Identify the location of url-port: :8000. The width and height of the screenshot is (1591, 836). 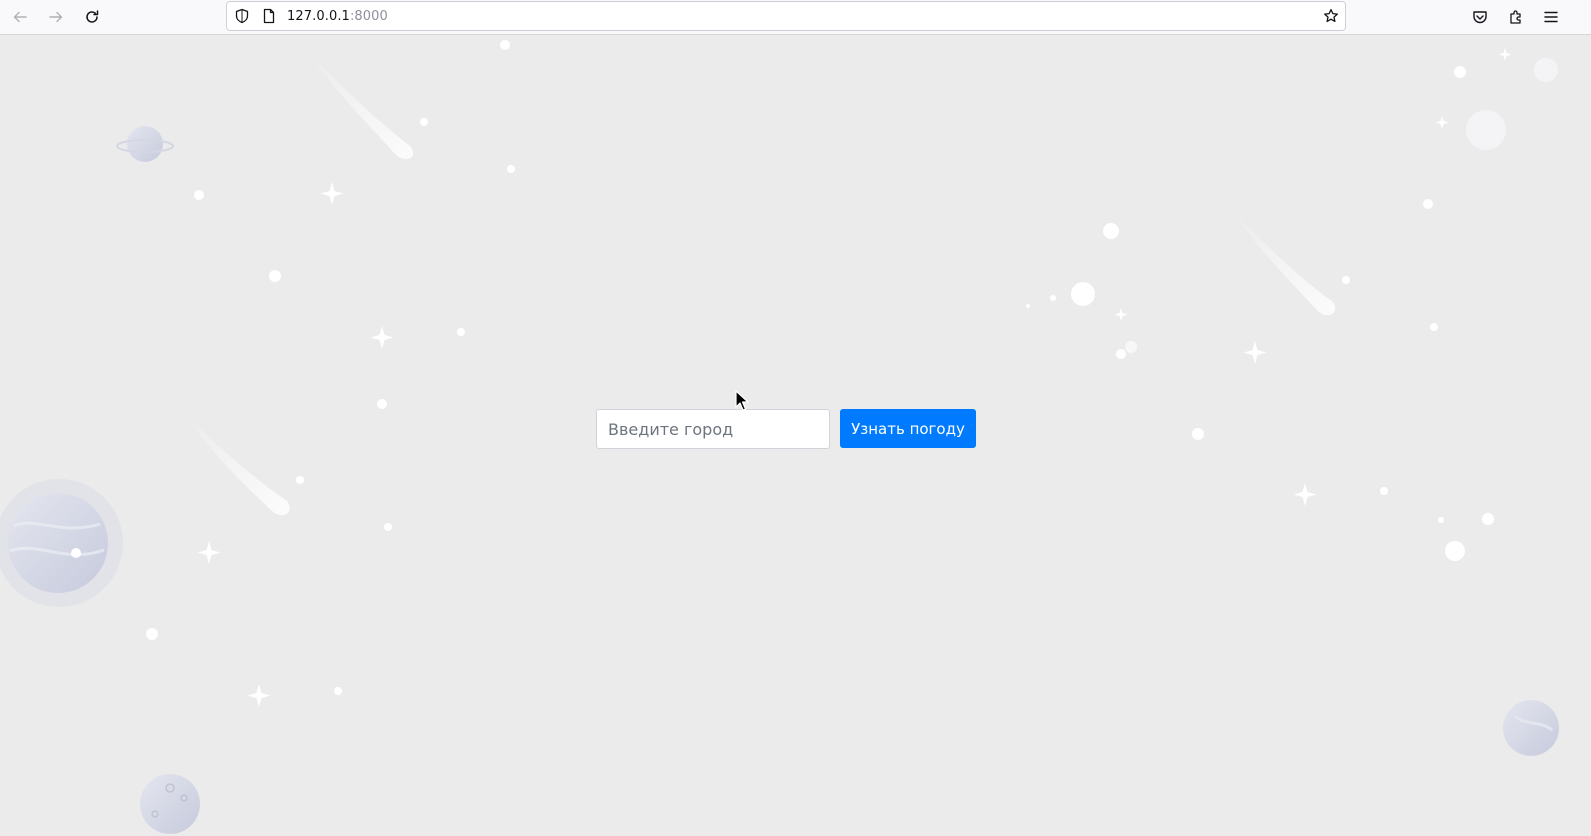
(368, 16).